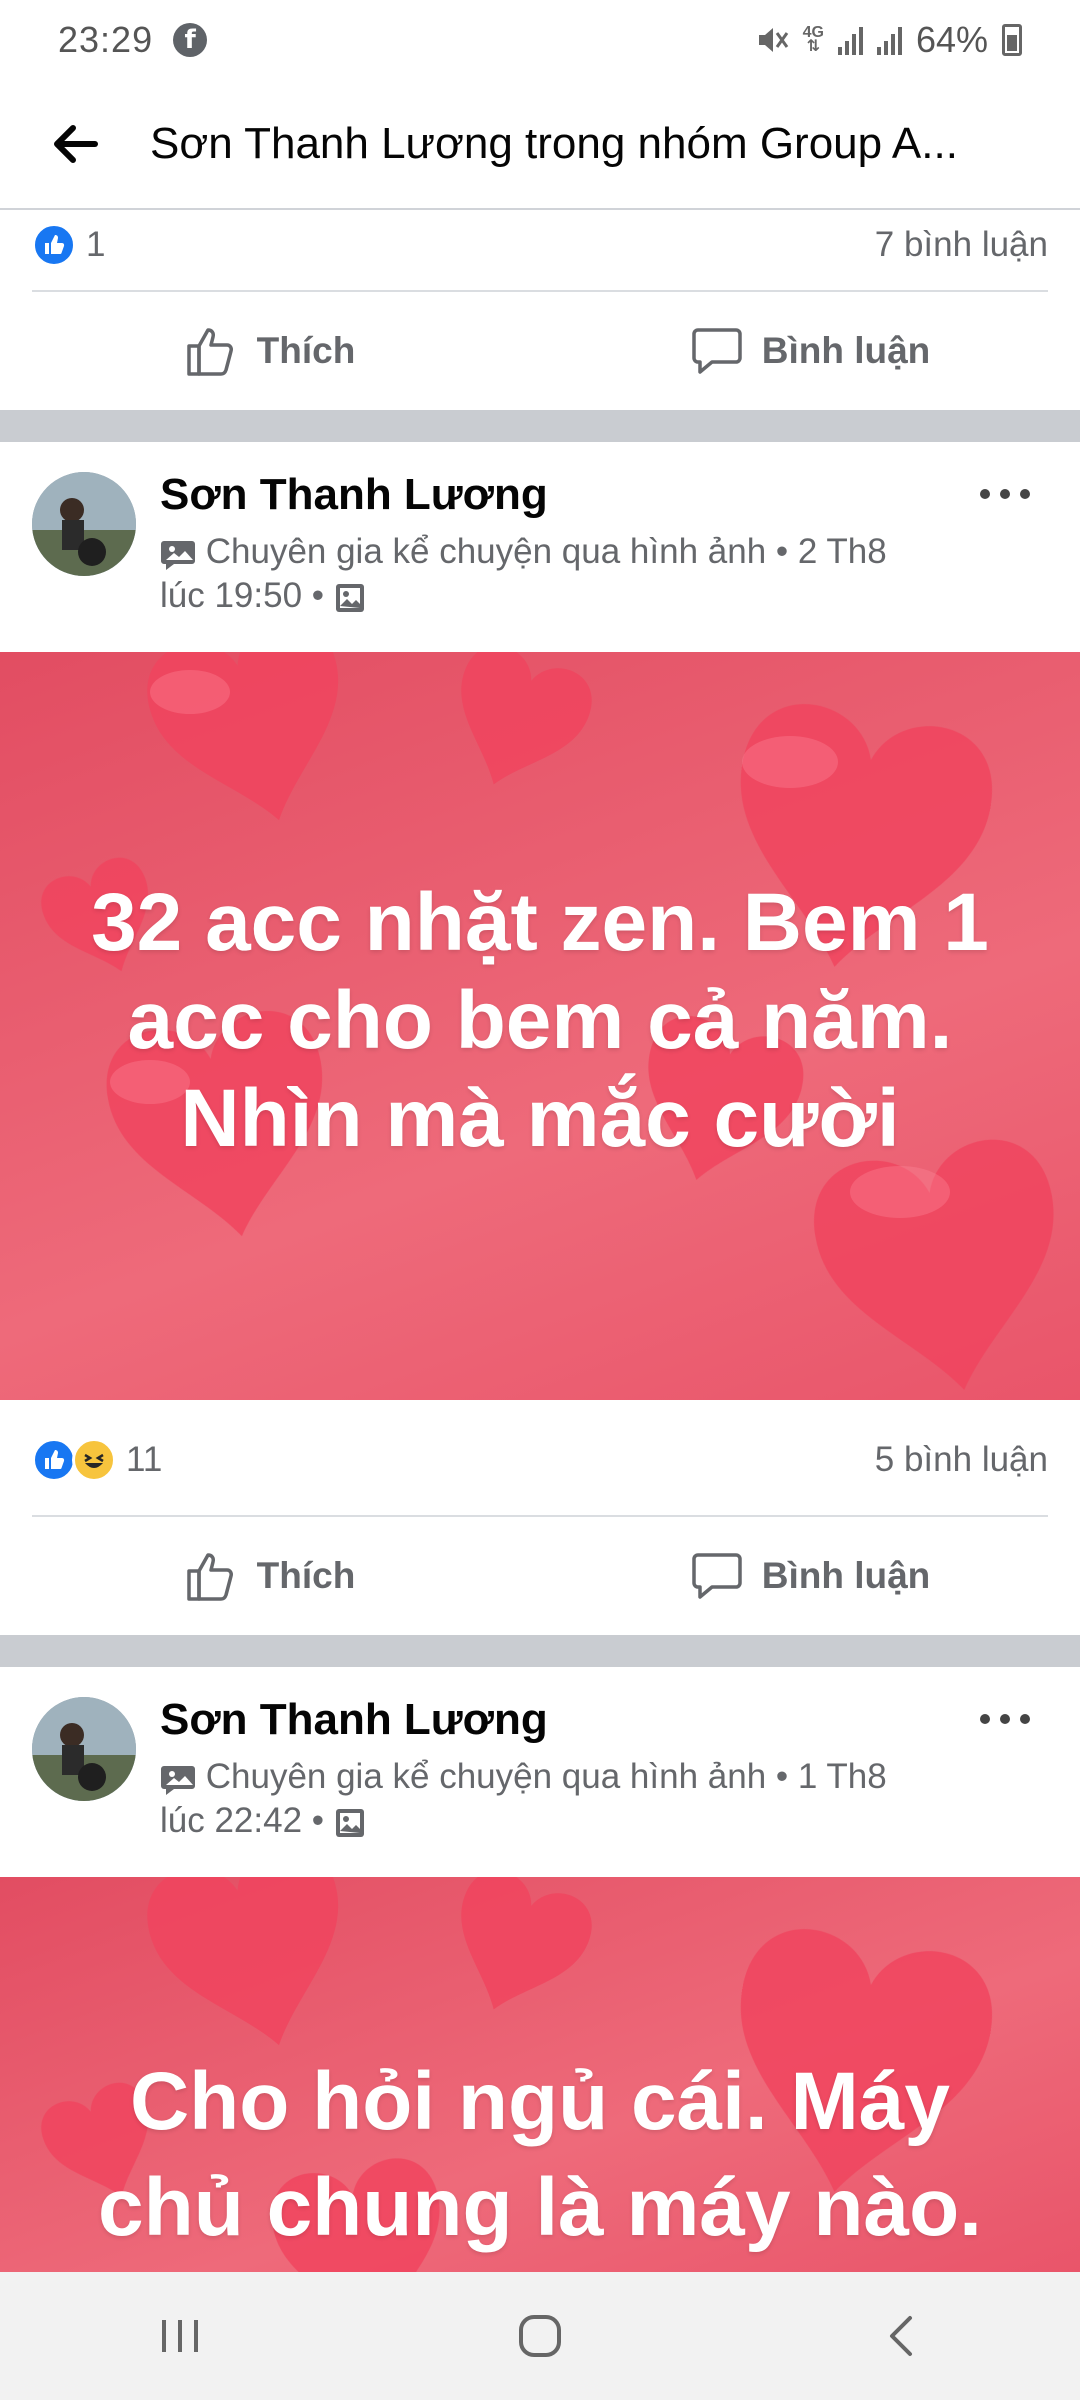 This screenshot has width=1080, height=2400. I want to click on home-icon, so click(540, 2336).